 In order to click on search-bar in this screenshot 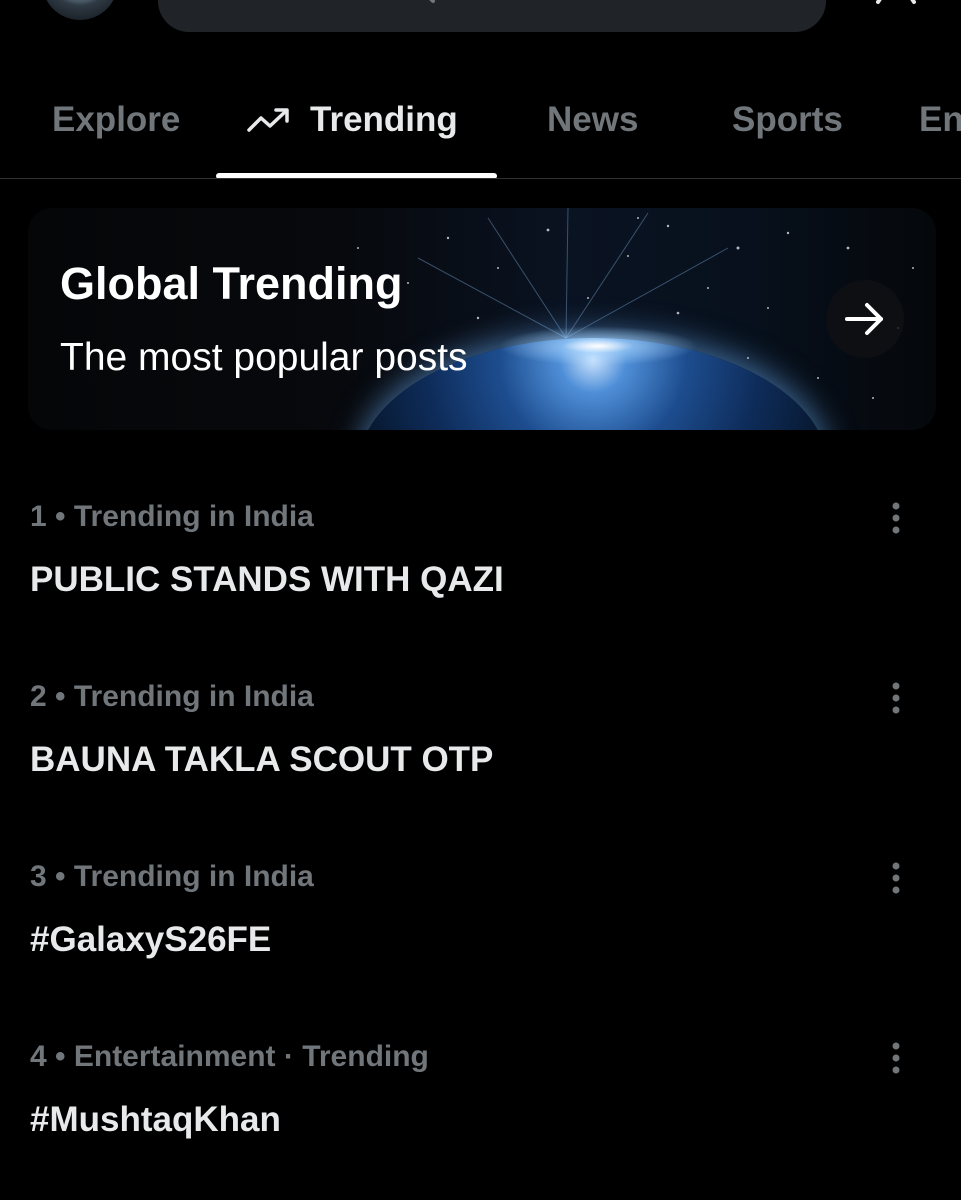, I will do `click(492, 16)`.